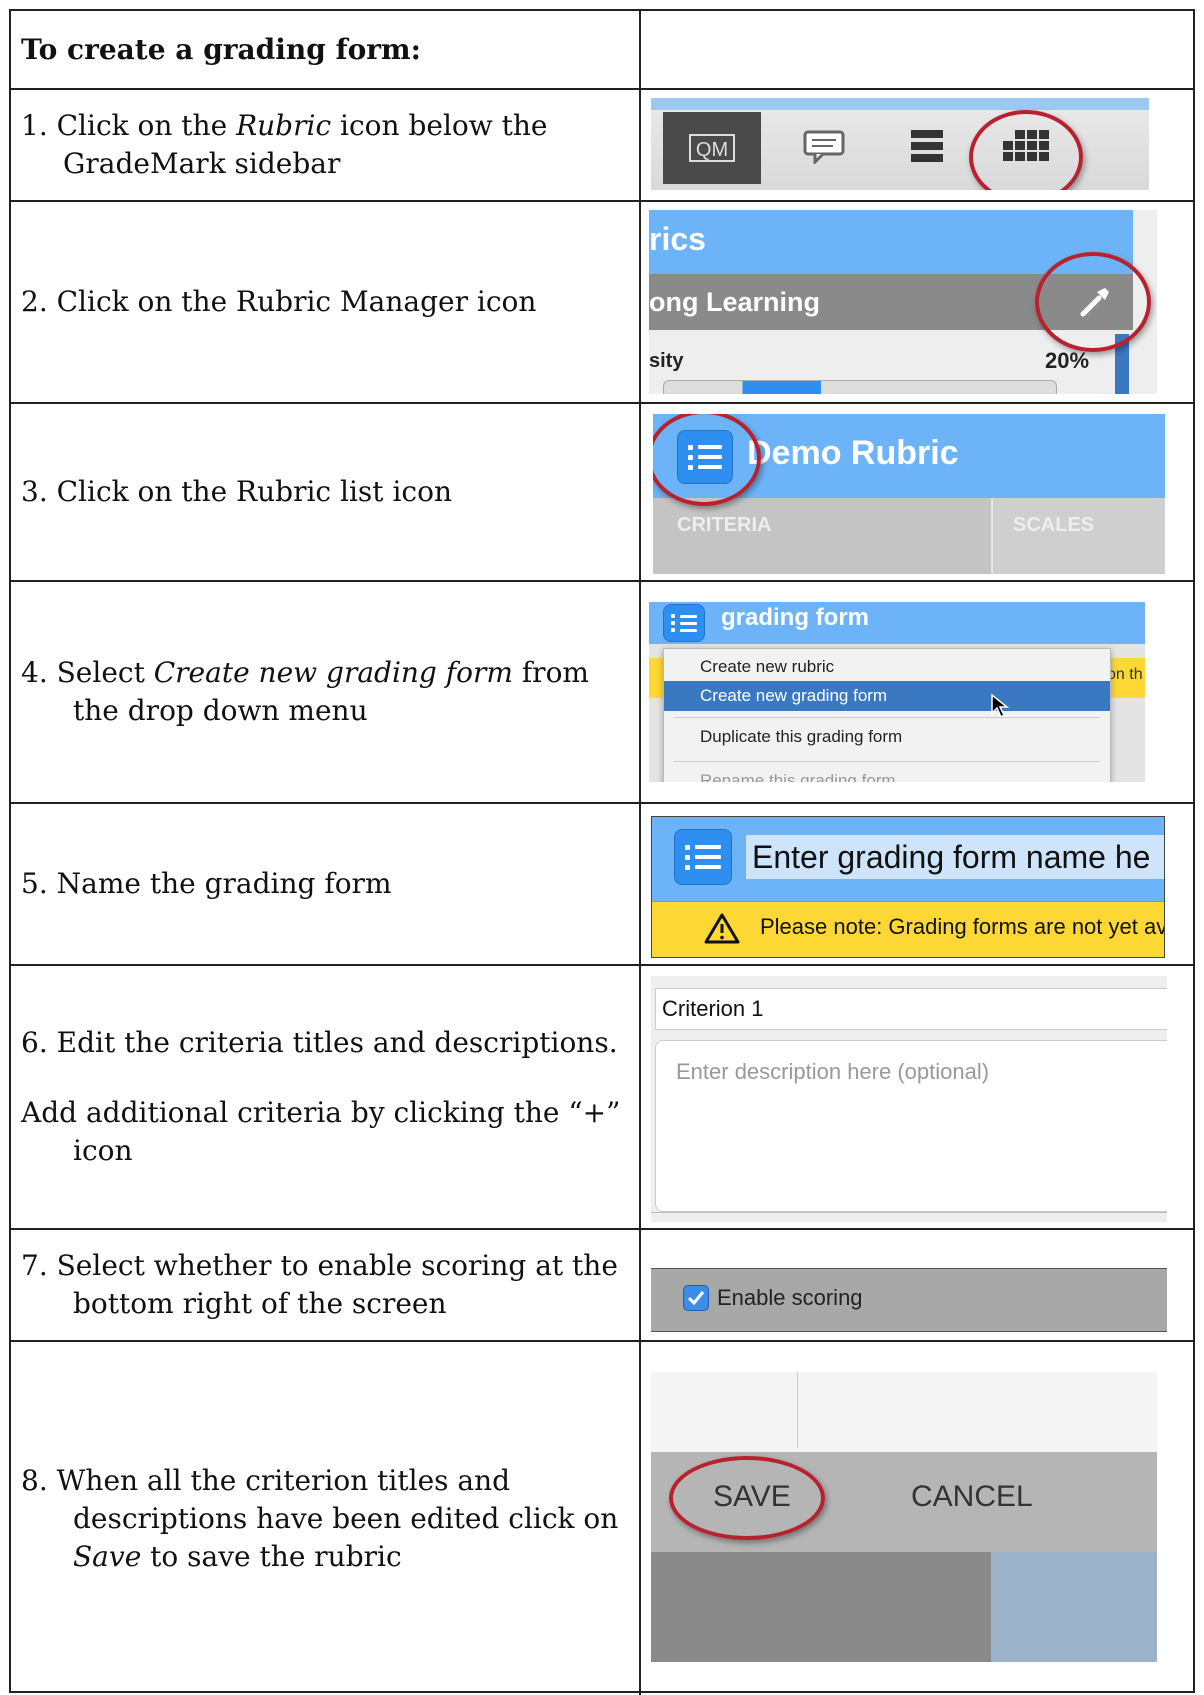 Image resolution: width=1204 pixels, height=1695 pixels. I want to click on step-2-text: 2. Click on the Rubric Manager icon, so click(279, 301).